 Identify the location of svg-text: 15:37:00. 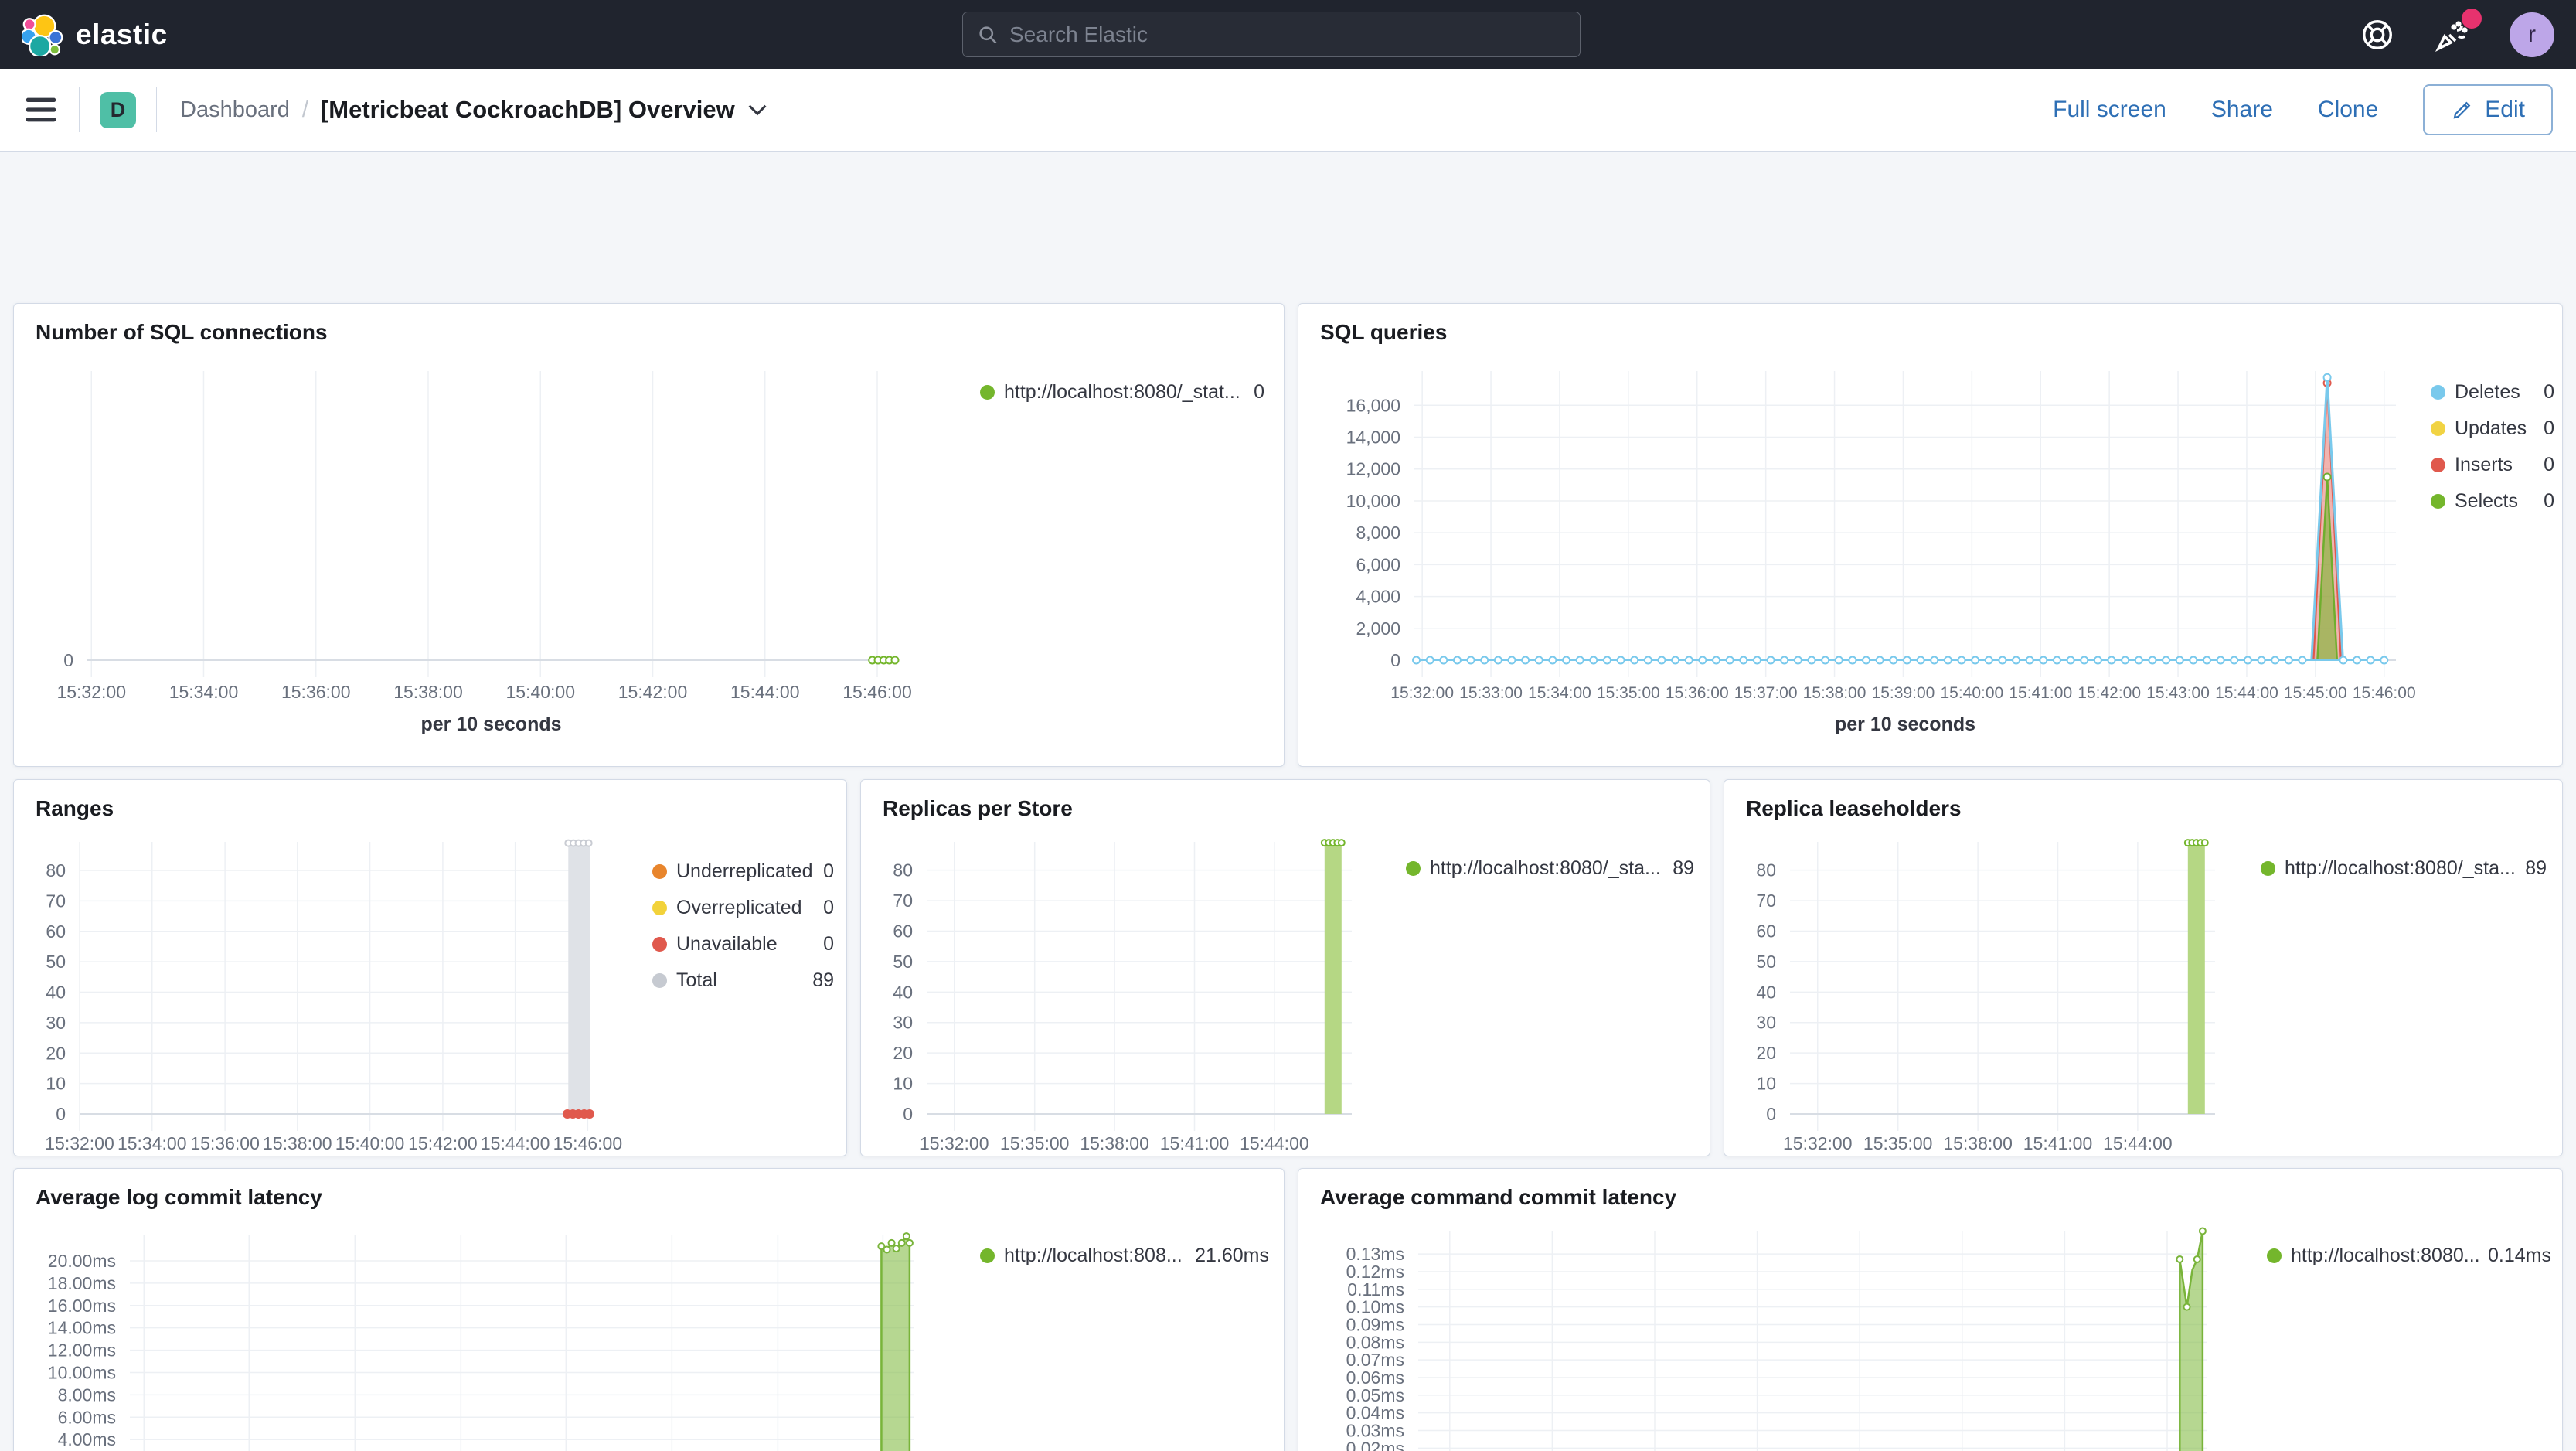
(1766, 693).